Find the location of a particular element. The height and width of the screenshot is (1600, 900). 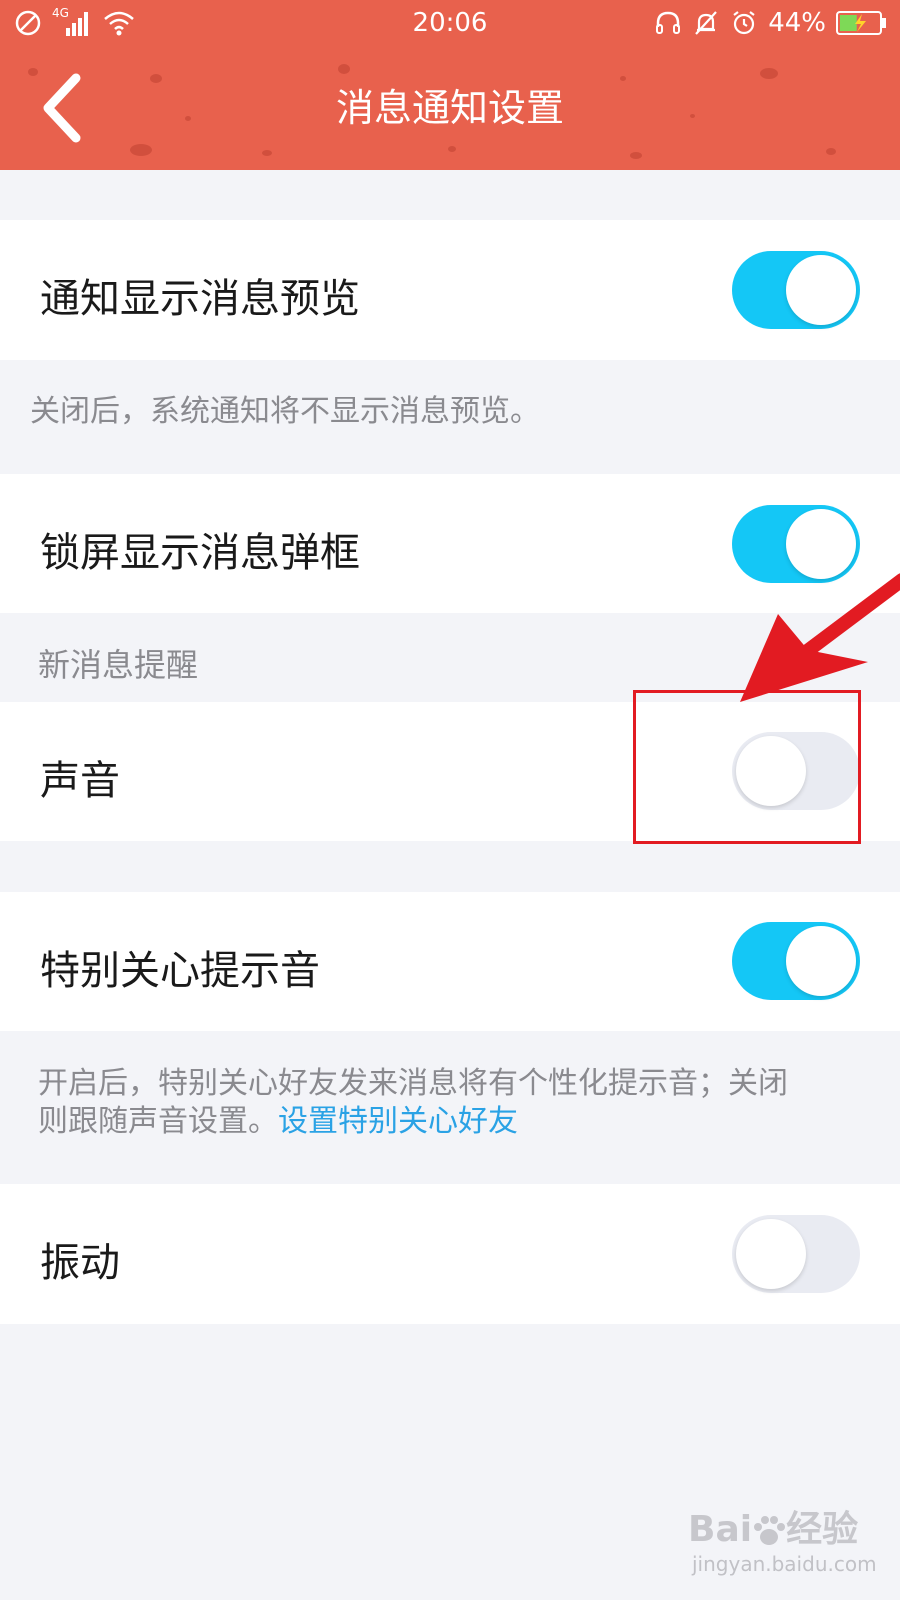

annotation-arrow-icon is located at coordinates (815, 642).